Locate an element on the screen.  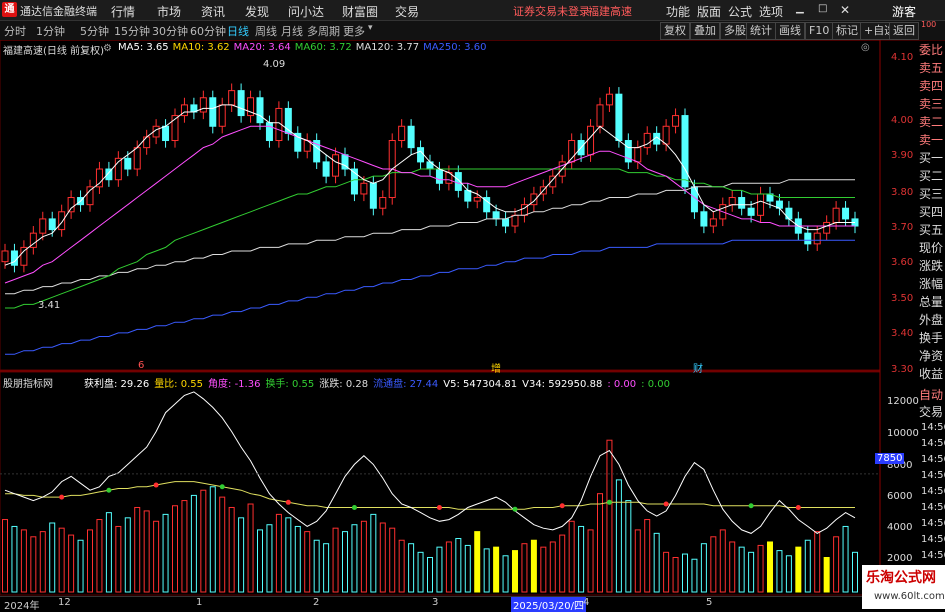
quote-panel-row: 卖五 is located at coordinates (932, 68).